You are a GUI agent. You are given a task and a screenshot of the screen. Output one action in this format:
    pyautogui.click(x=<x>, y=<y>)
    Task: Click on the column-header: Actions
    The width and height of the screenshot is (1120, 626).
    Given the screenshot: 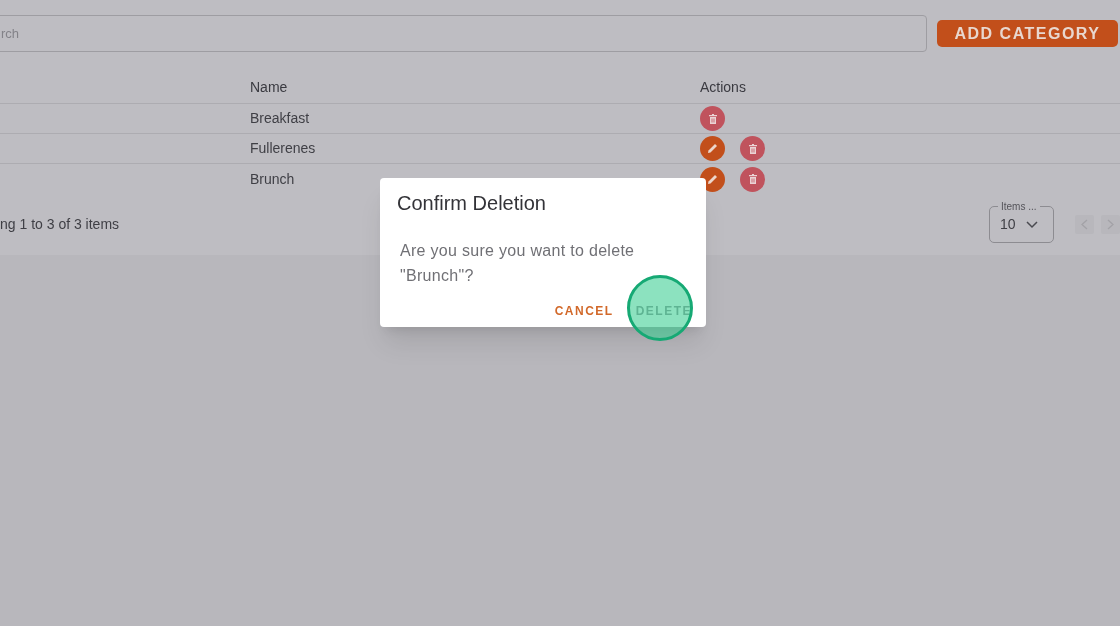 What is the action you would take?
    pyautogui.click(x=723, y=87)
    